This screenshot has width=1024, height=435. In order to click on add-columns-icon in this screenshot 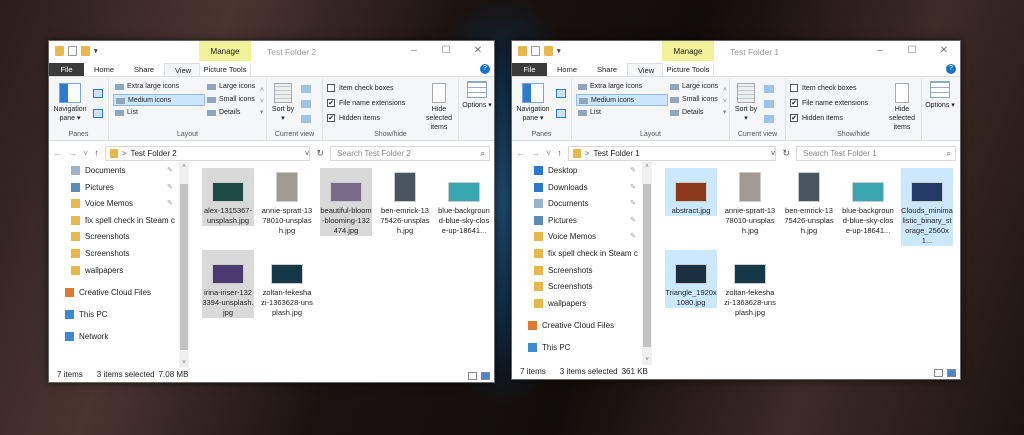, I will do `click(769, 104)`.